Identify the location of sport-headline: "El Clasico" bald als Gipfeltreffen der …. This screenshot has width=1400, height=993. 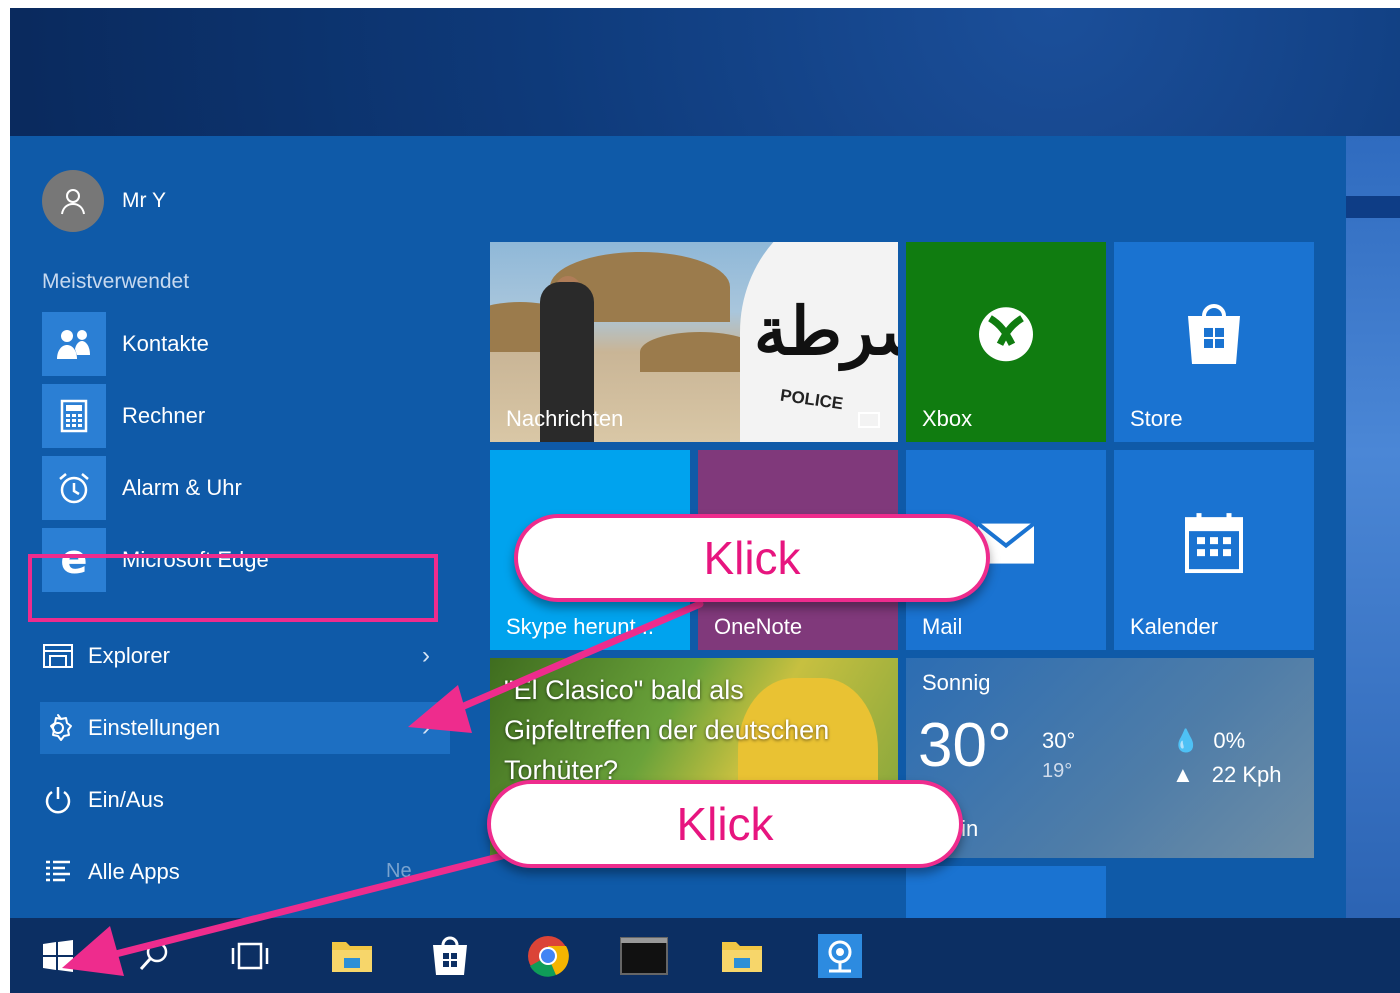
(667, 730).